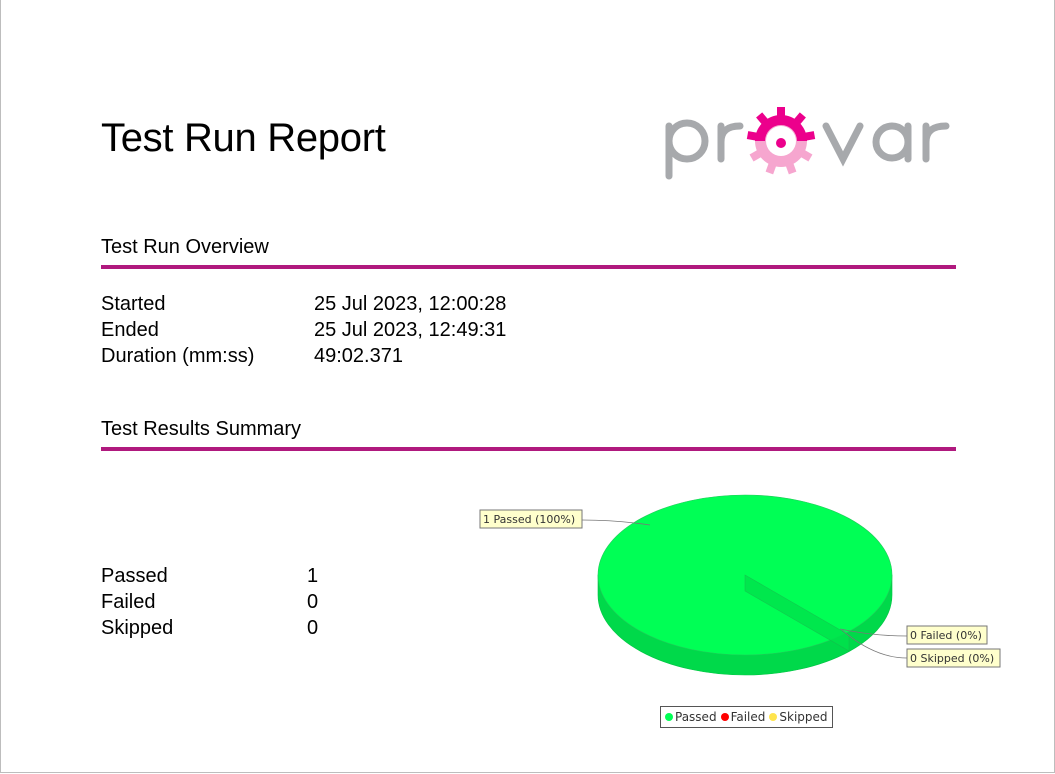 This screenshot has height=774, width=1055. I want to click on overview-heading: Test Run Overview, so click(528, 252).